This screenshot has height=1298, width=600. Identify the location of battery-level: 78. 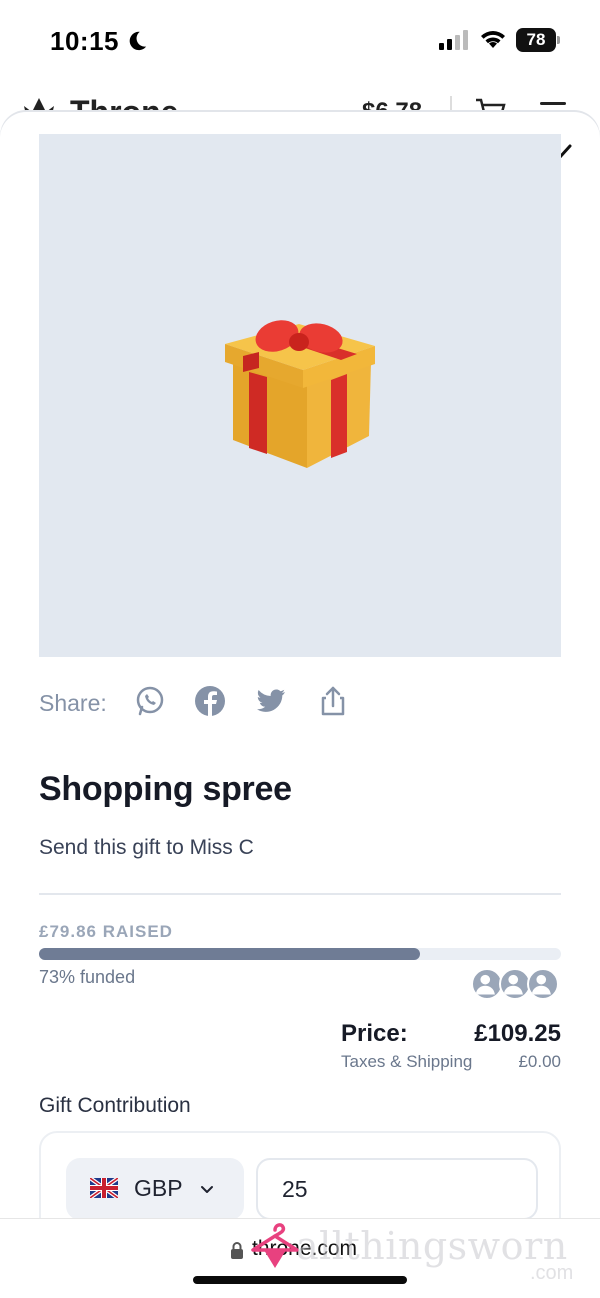
(536, 40).